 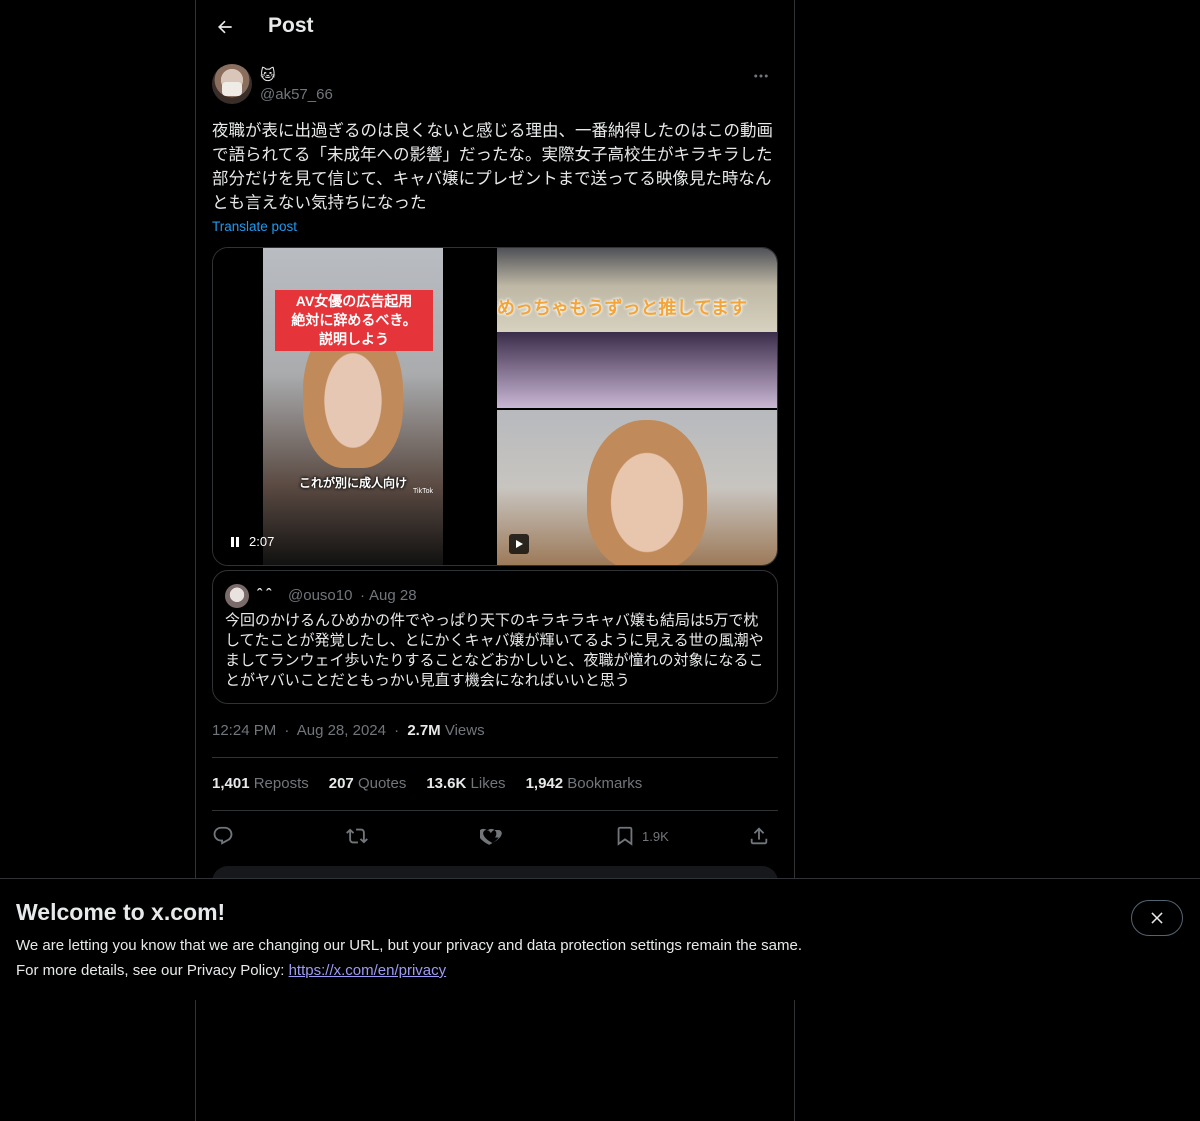 I want to click on pause-icon, so click(x=235, y=542).